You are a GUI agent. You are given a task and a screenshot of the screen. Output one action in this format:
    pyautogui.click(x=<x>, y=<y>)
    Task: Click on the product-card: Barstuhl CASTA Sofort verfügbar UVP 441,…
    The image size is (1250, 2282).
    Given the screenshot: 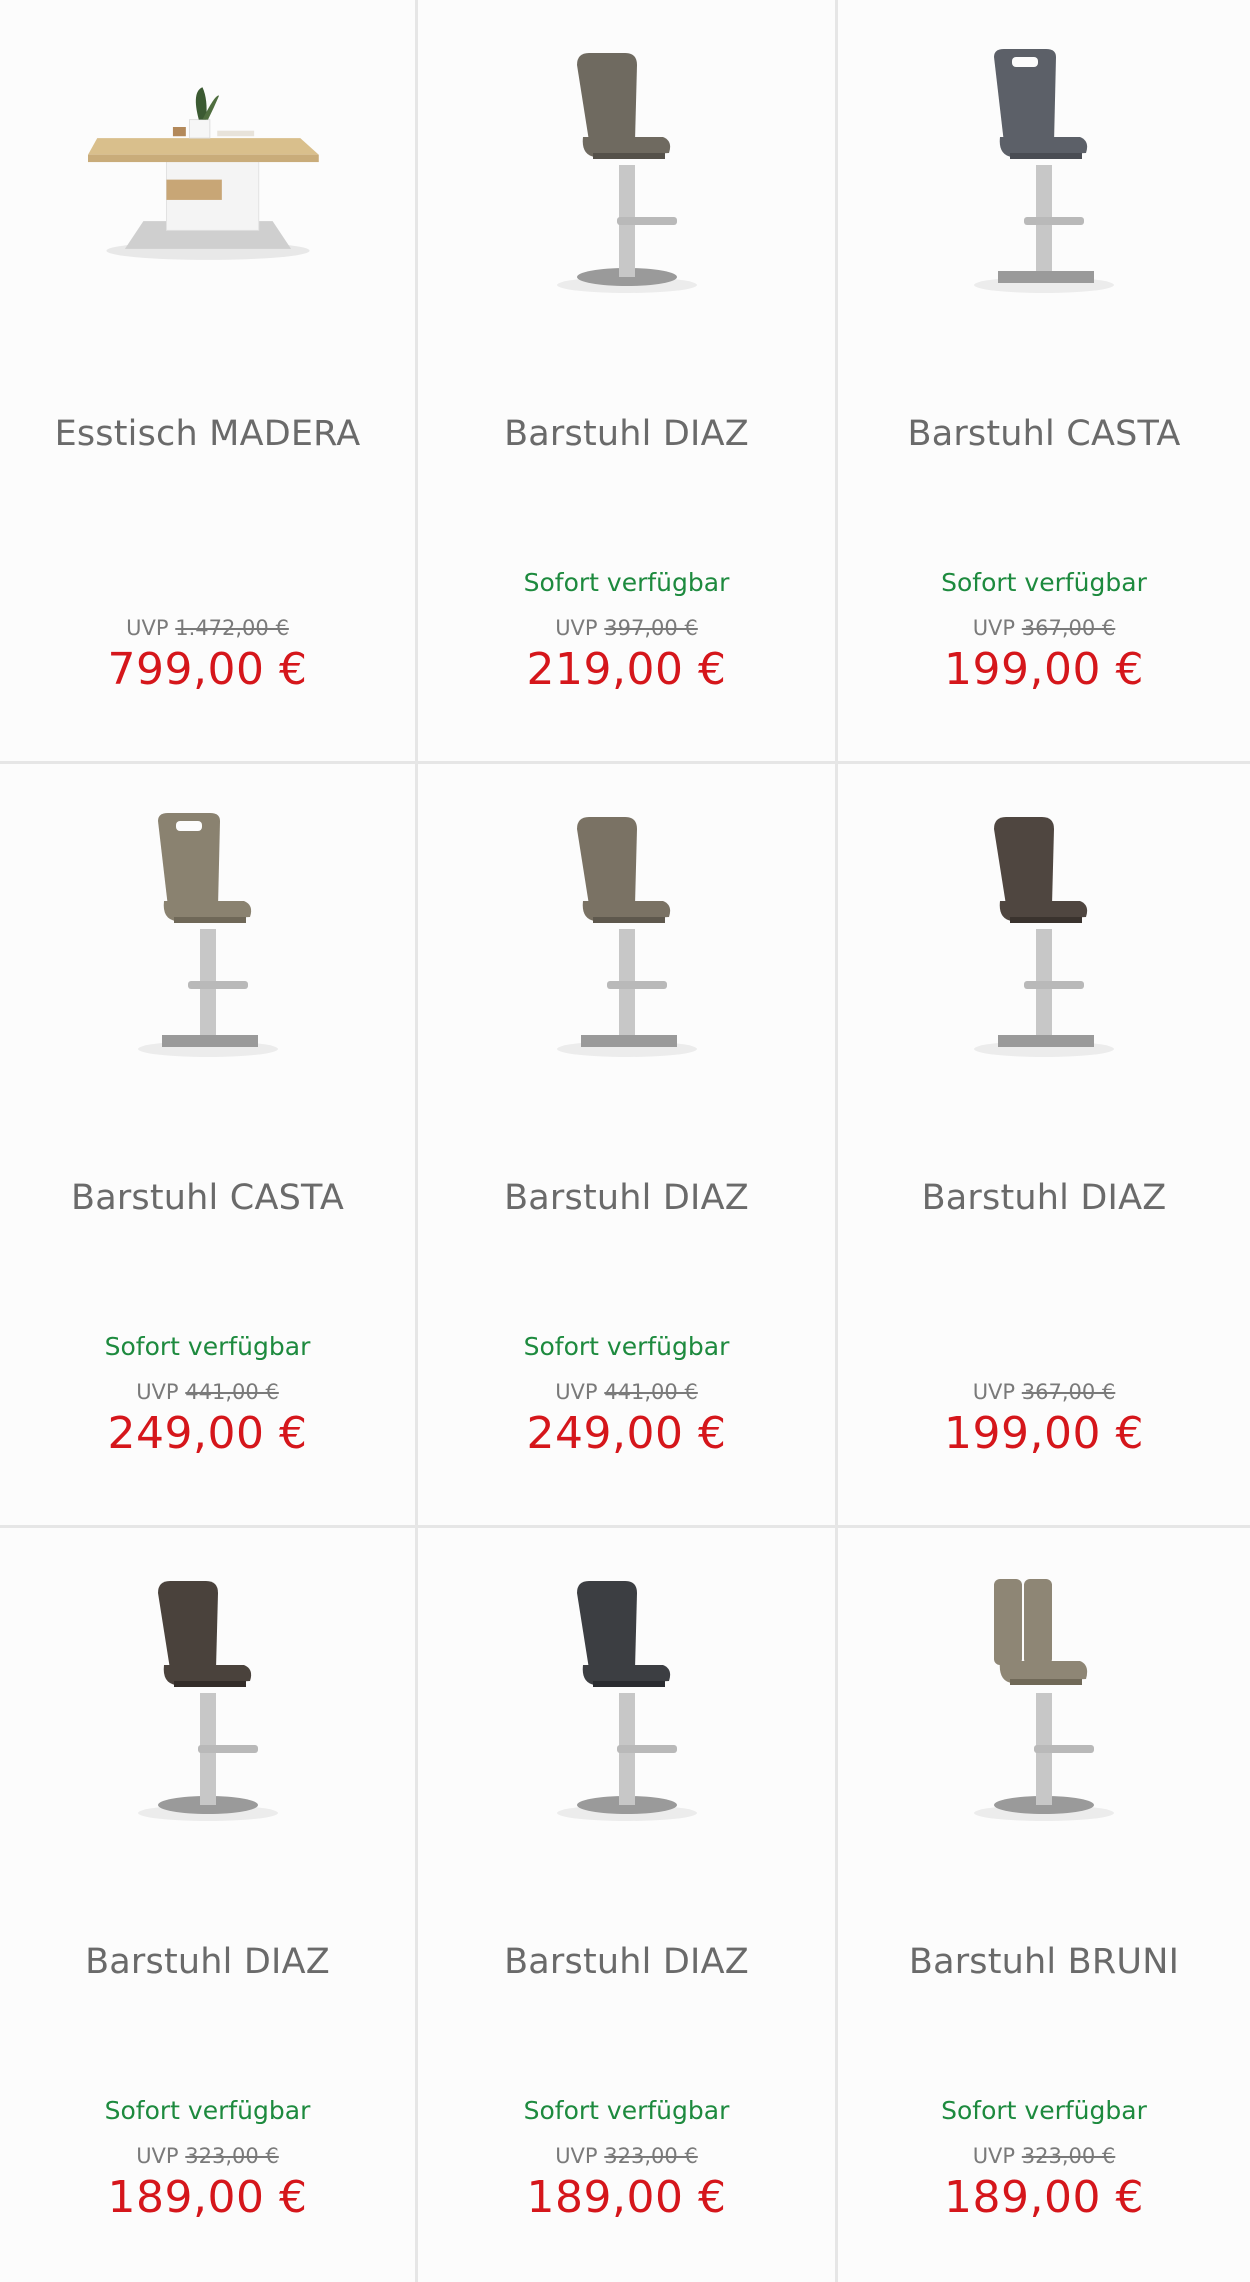 What is the action you would take?
    pyautogui.click(x=209, y=1146)
    